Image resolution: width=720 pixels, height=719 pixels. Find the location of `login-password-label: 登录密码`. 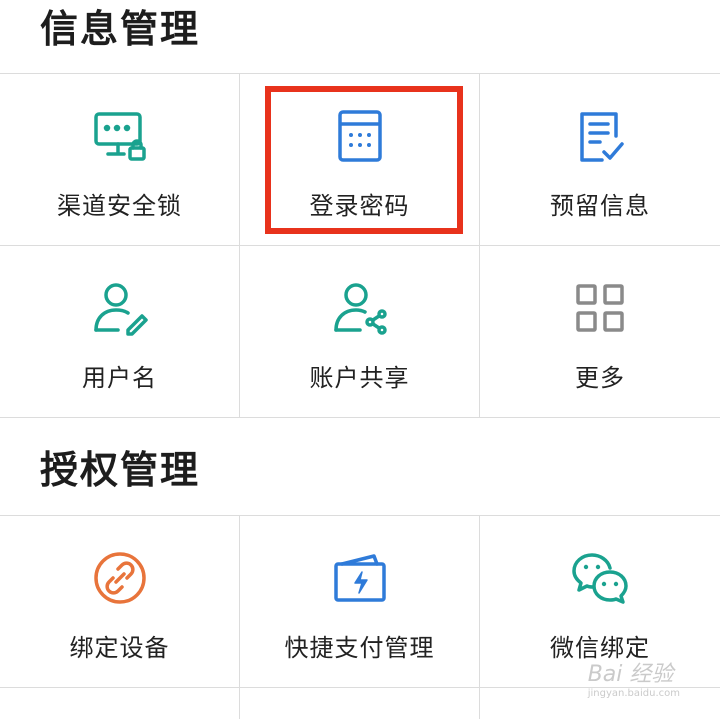

login-password-label: 登录密码 is located at coordinates (359, 206).